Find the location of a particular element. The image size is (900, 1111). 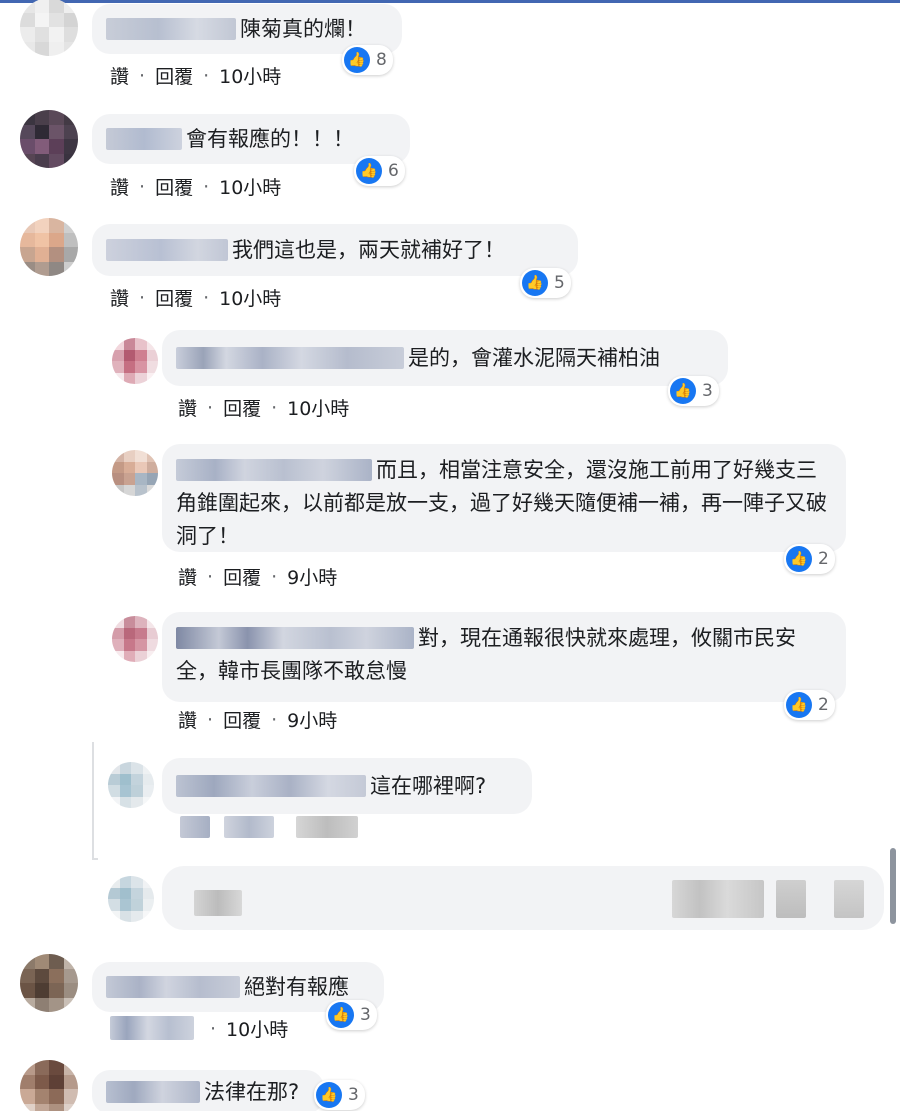

like-count: 5 is located at coordinates (559, 283).